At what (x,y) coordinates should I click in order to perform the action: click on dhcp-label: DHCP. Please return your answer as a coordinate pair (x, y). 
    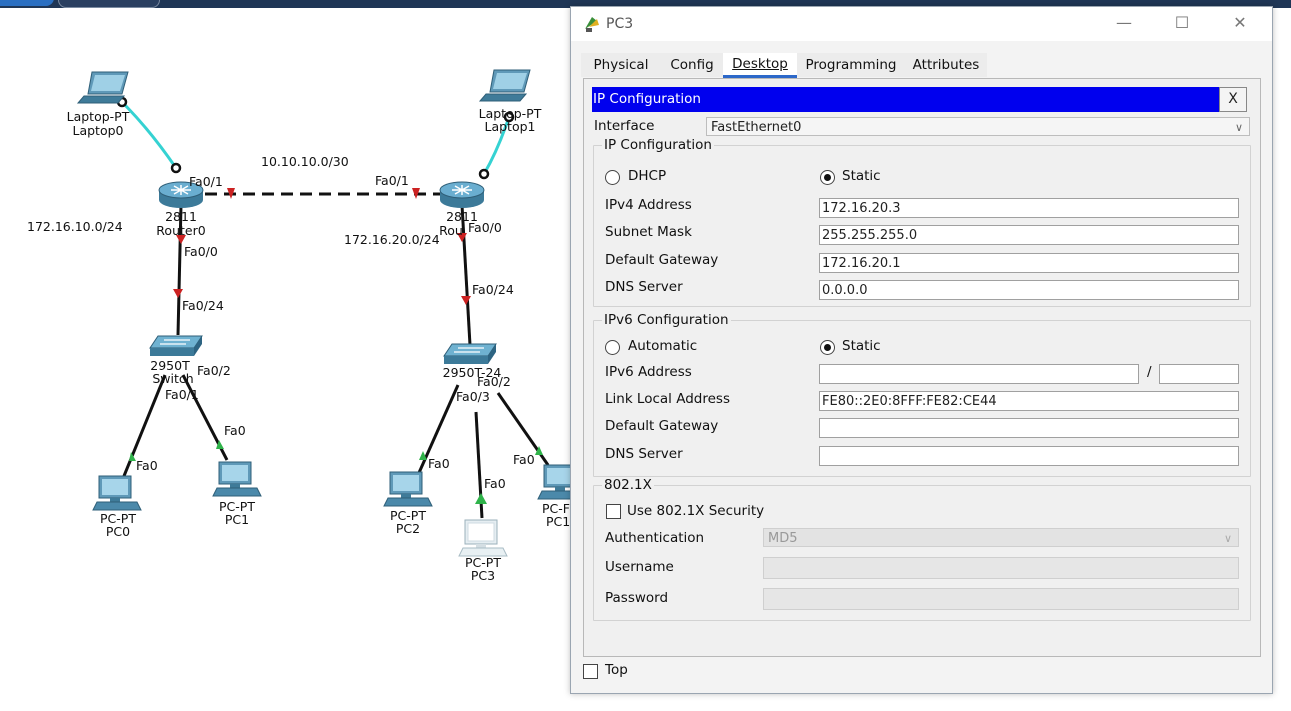
    Looking at the image, I should click on (647, 176).